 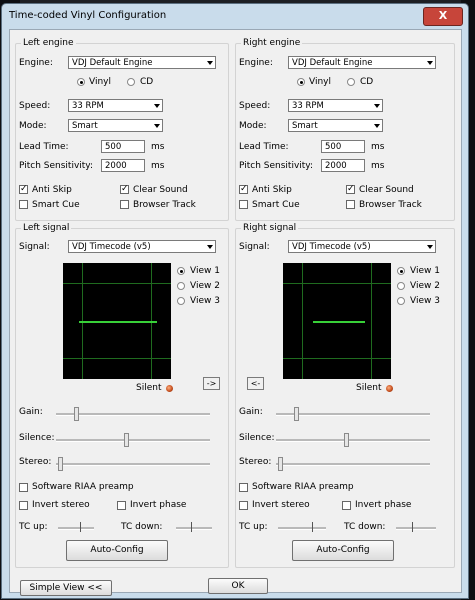 I want to click on left-speed-select: 33 RPM, so click(x=115, y=105).